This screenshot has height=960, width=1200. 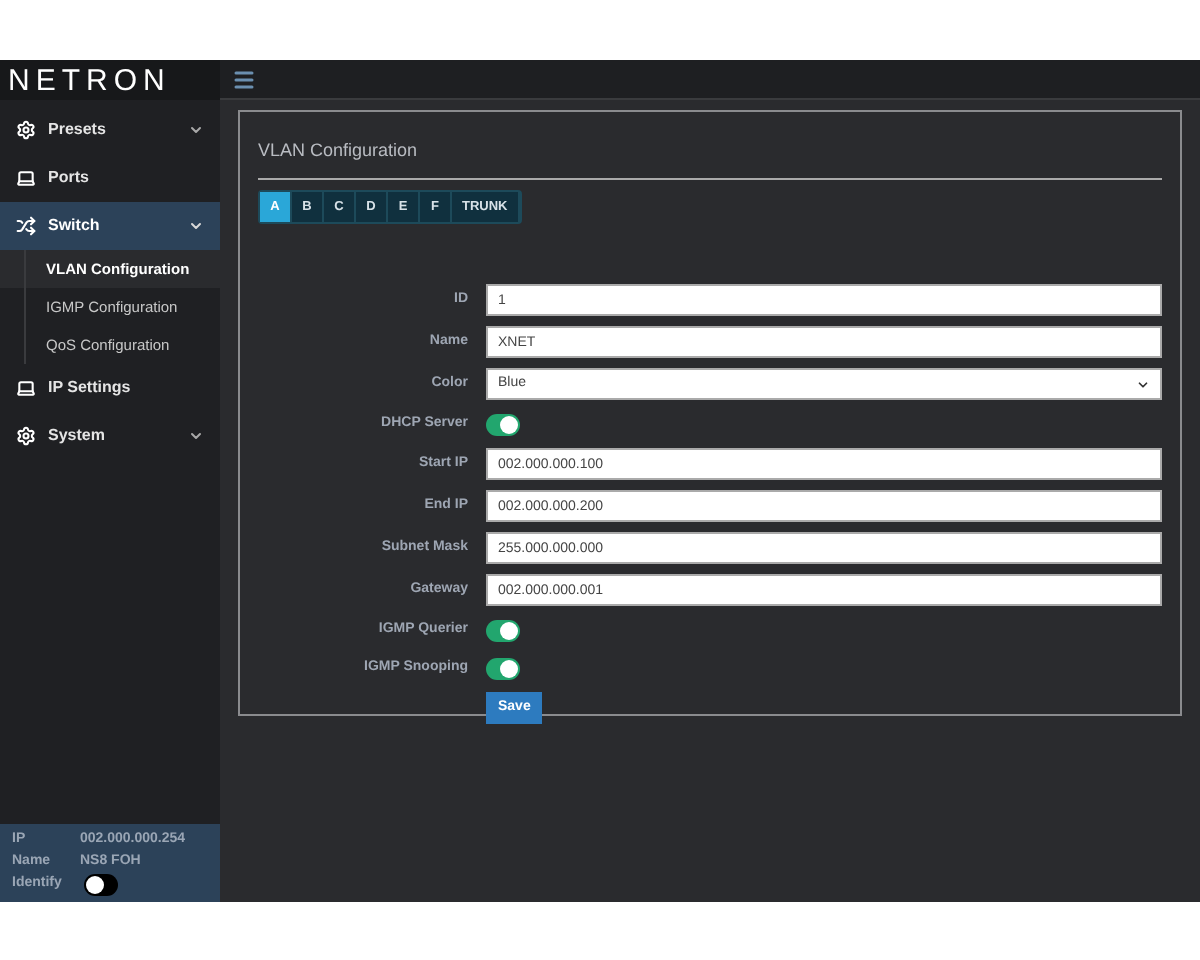 I want to click on sidebar-item: System, so click(x=110, y=436).